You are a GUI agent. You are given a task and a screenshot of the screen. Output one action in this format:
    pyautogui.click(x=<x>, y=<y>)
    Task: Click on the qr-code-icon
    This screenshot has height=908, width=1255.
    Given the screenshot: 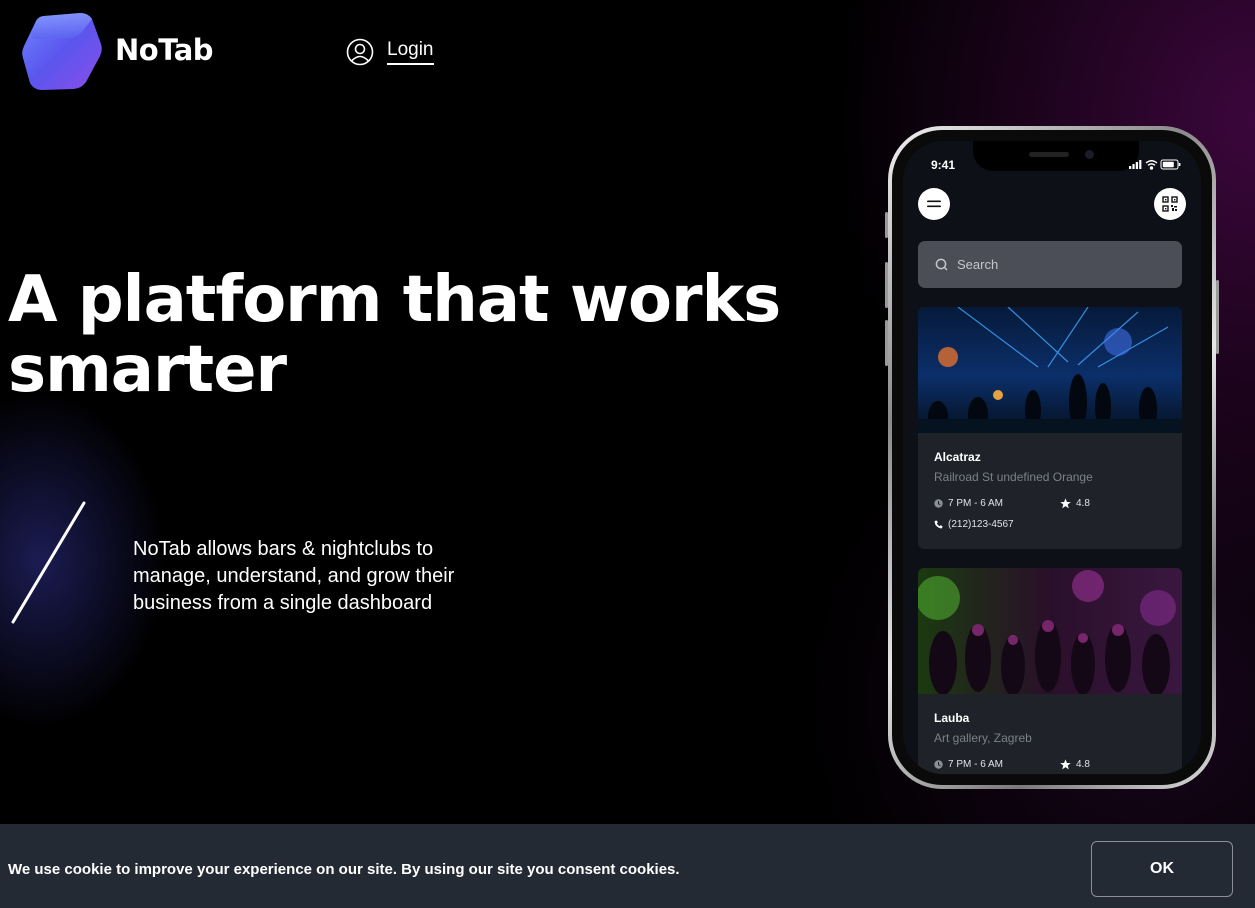 What is the action you would take?
    pyautogui.click(x=1170, y=204)
    